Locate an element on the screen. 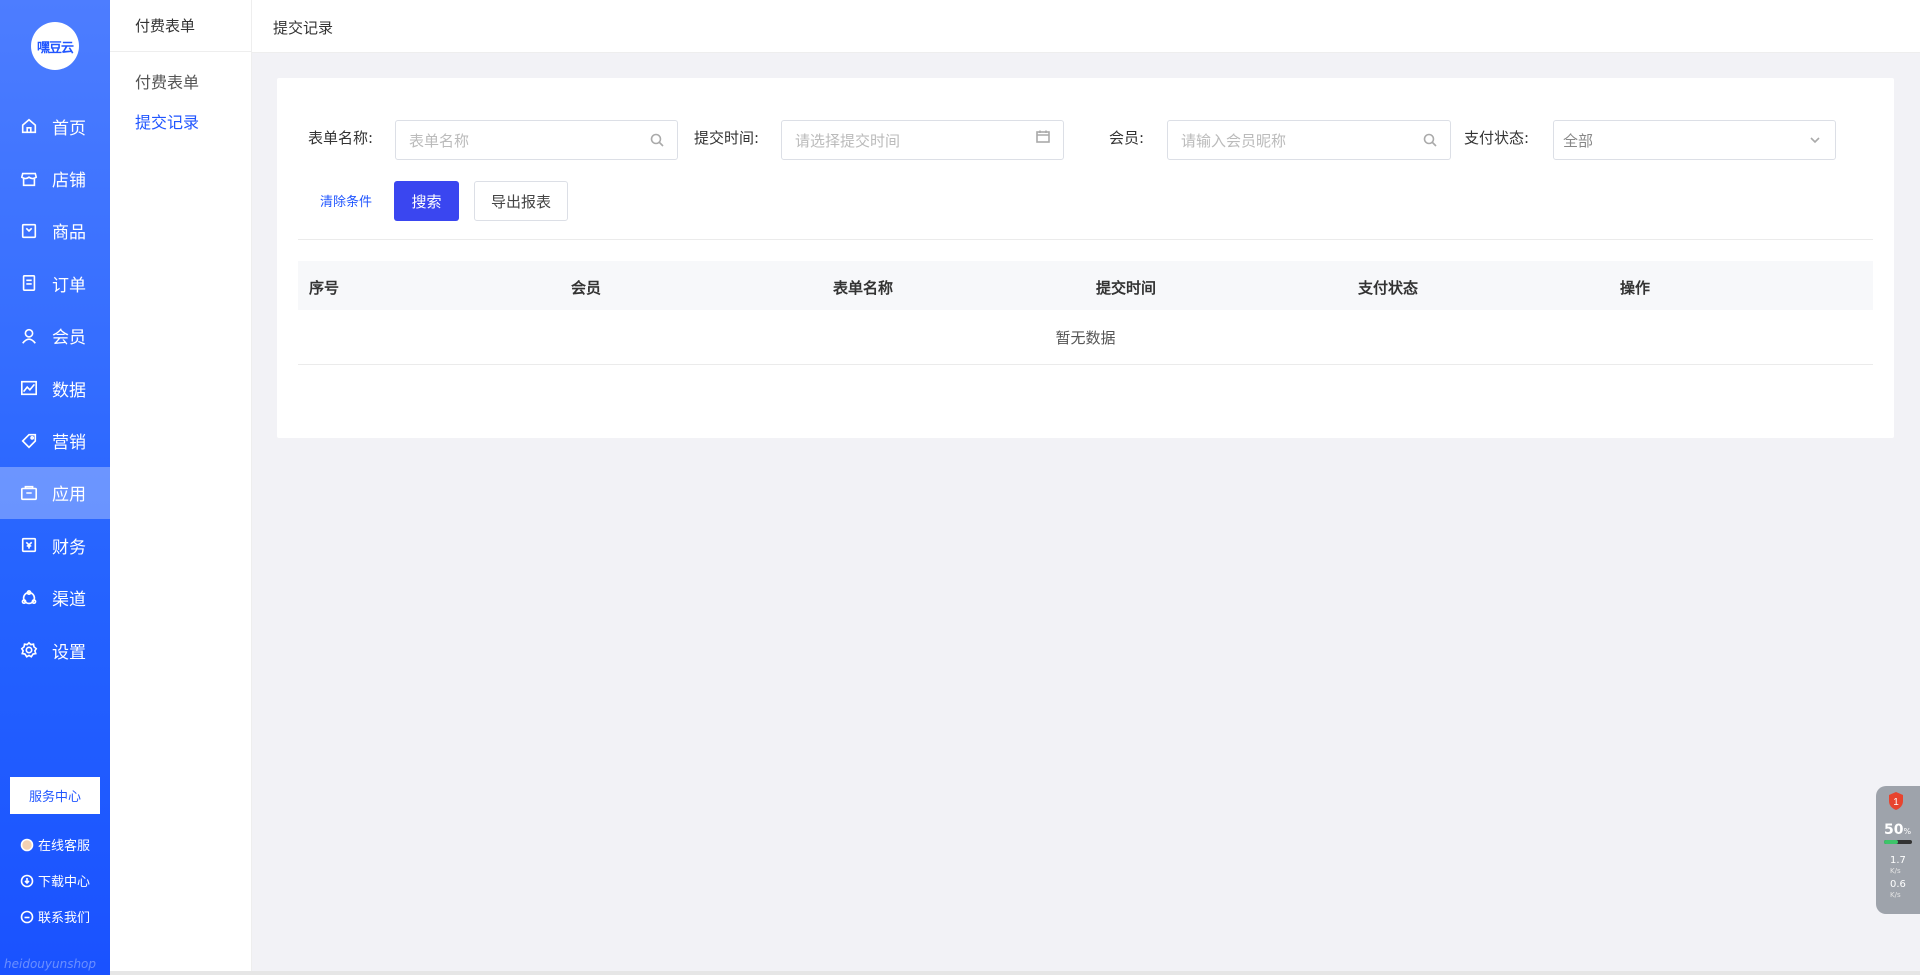  upload-speed: 1.7 K/s is located at coordinates (1898, 866).